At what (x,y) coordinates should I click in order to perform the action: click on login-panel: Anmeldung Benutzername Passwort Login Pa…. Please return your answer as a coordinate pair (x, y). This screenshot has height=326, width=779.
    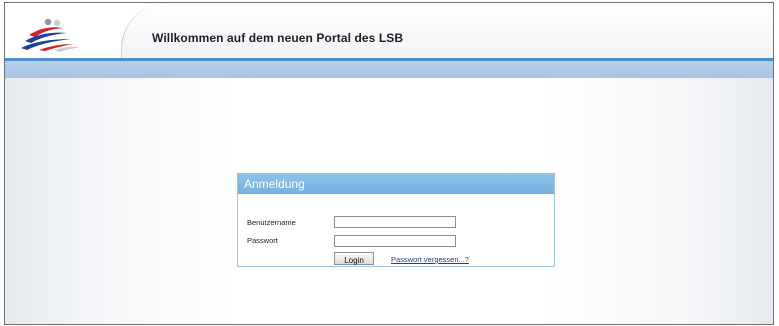
    Looking at the image, I should click on (396, 220).